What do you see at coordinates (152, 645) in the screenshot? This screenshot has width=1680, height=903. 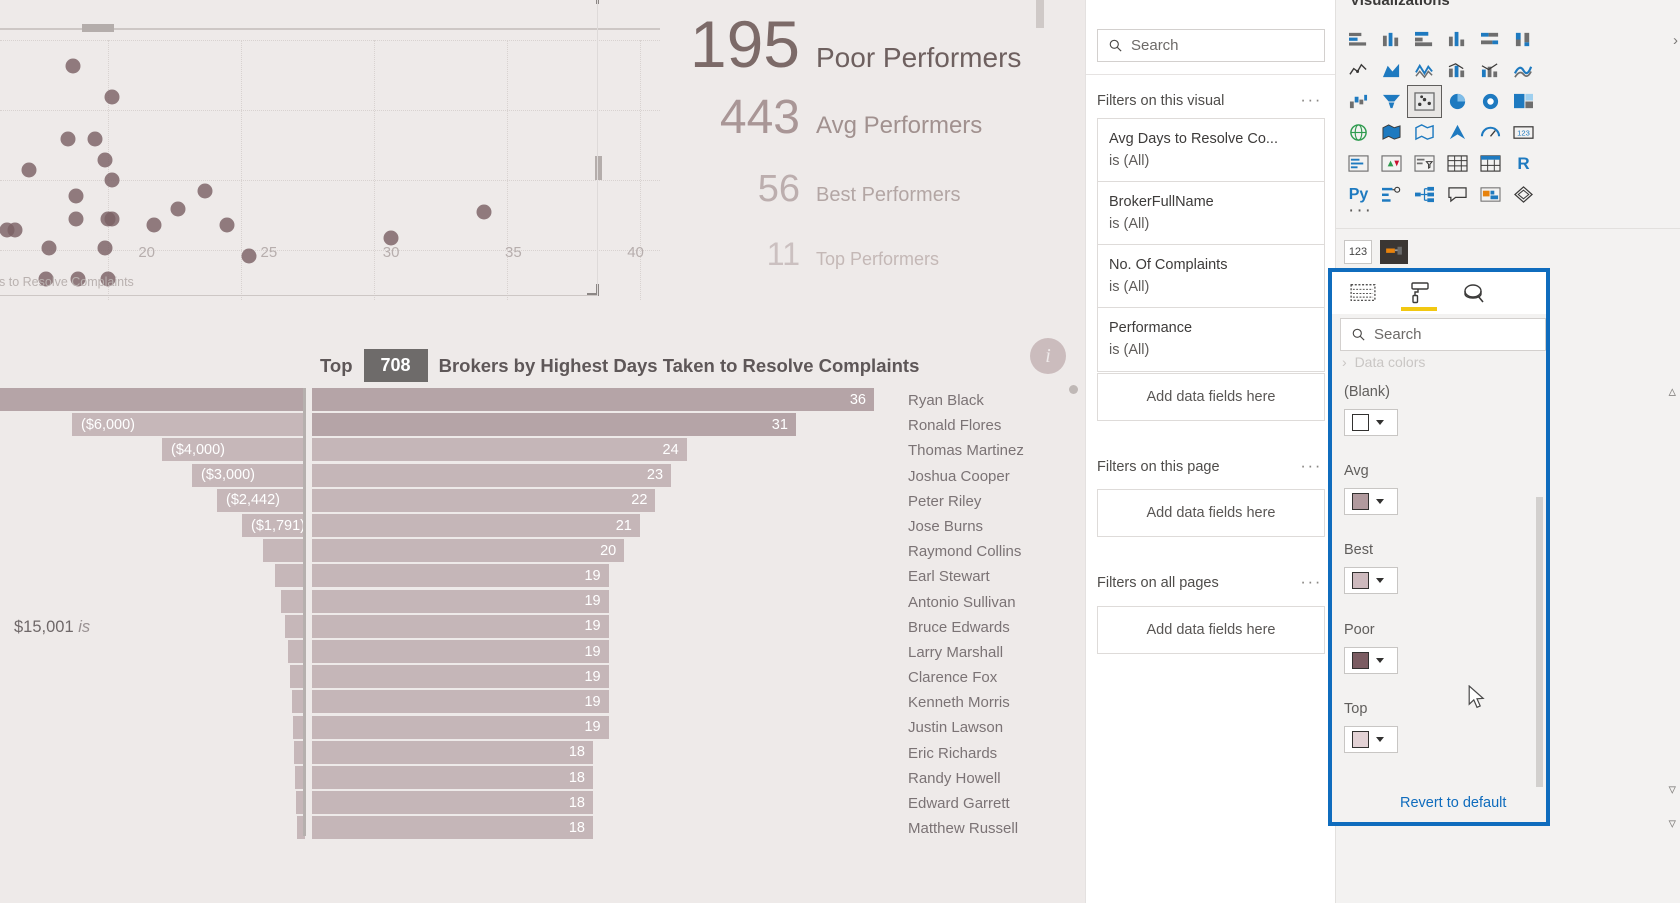 I see `money-bar-chart: ($6,000) ($4,000) ($3,000) ($2,442) ($1,791)` at bounding box center [152, 645].